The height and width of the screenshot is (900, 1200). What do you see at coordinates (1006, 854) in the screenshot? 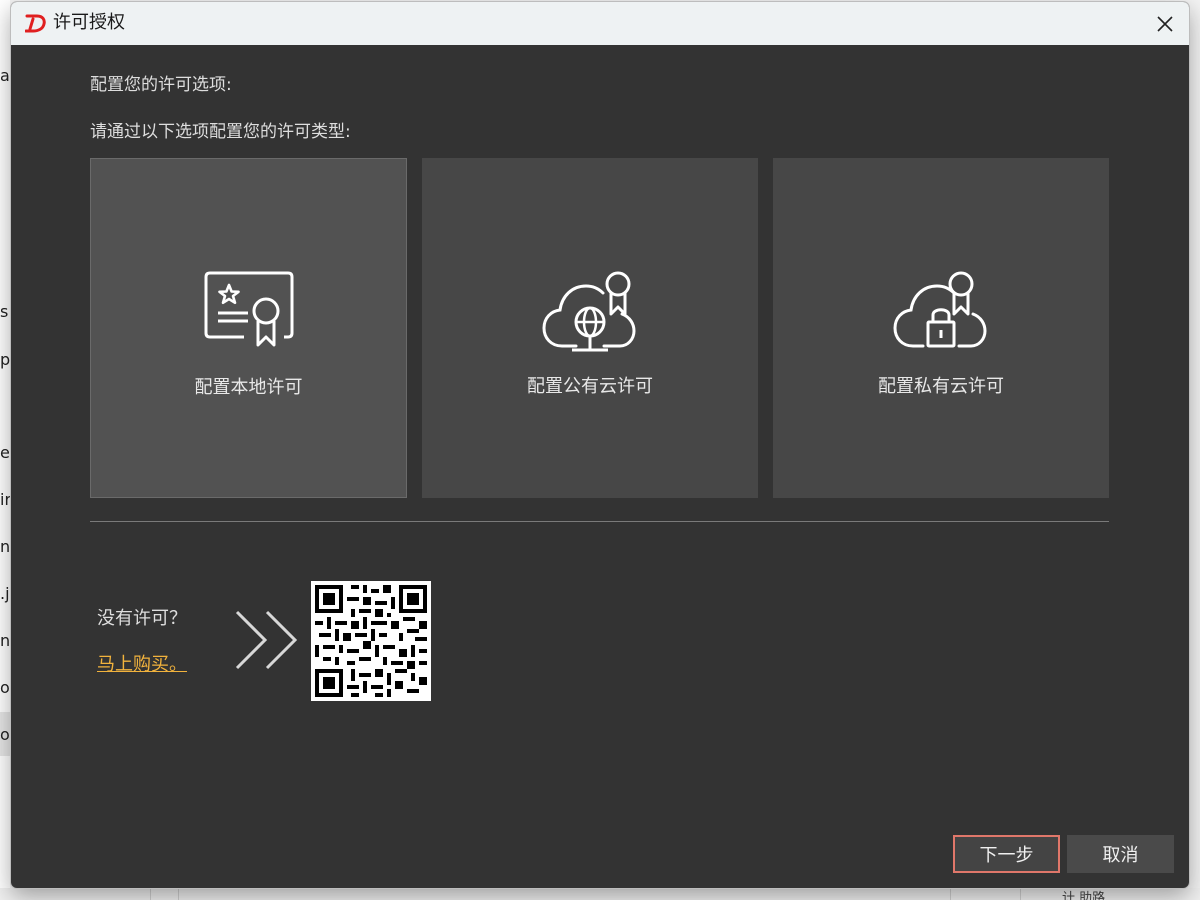
I see `next-button: 下一步` at bounding box center [1006, 854].